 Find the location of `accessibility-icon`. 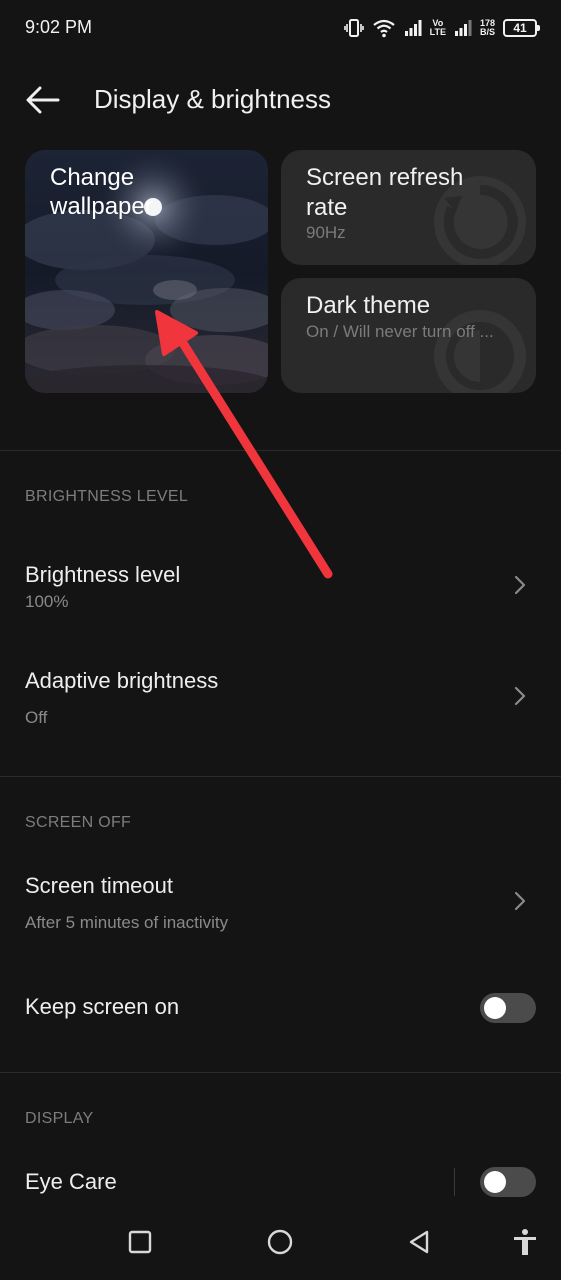

accessibility-icon is located at coordinates (525, 1242).